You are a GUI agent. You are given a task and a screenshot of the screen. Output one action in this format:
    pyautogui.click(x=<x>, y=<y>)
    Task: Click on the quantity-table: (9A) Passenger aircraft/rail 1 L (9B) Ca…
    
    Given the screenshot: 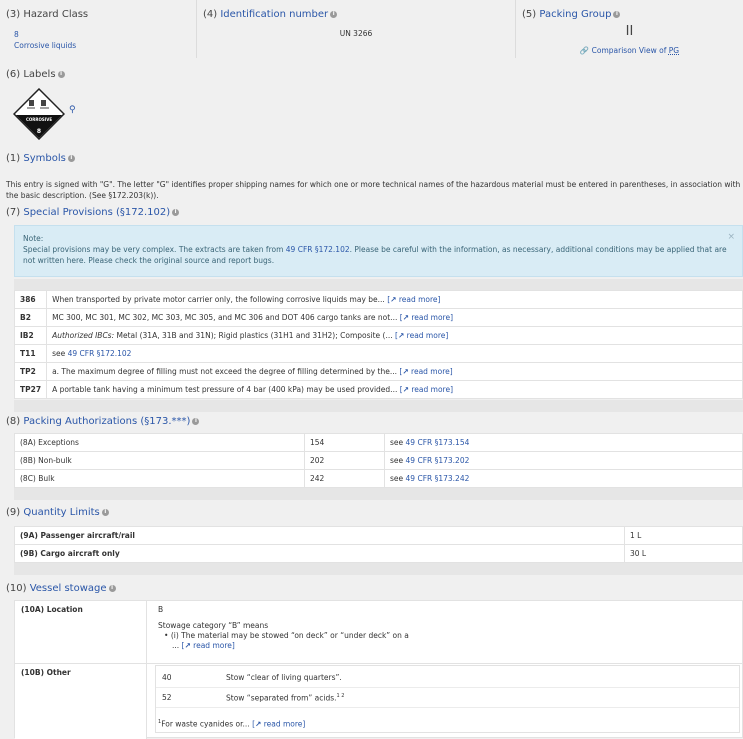 What is the action you would take?
    pyautogui.click(x=378, y=544)
    